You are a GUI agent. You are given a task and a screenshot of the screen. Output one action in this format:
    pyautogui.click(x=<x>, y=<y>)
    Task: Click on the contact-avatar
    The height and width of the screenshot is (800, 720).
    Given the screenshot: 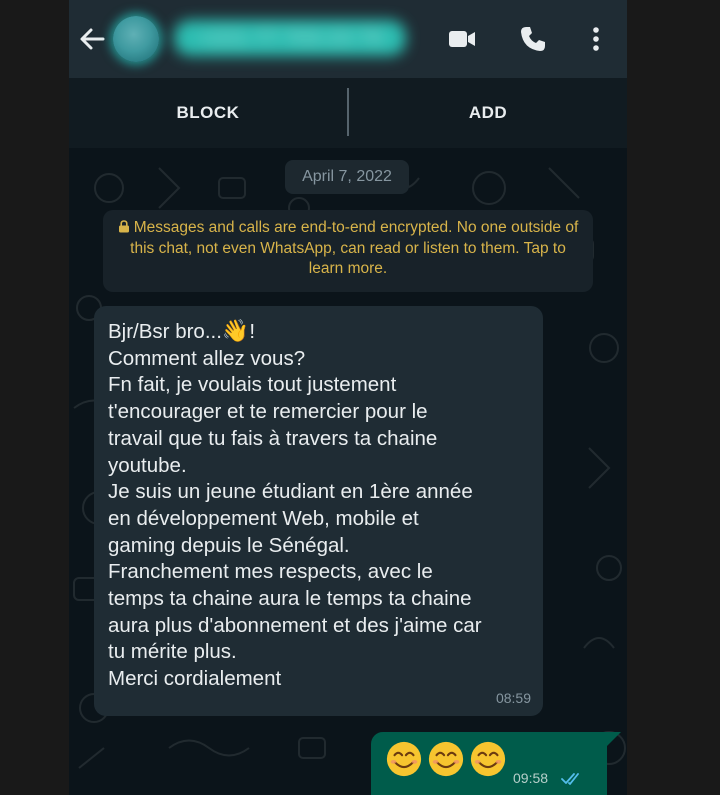 What is the action you would take?
    pyautogui.click(x=136, y=39)
    